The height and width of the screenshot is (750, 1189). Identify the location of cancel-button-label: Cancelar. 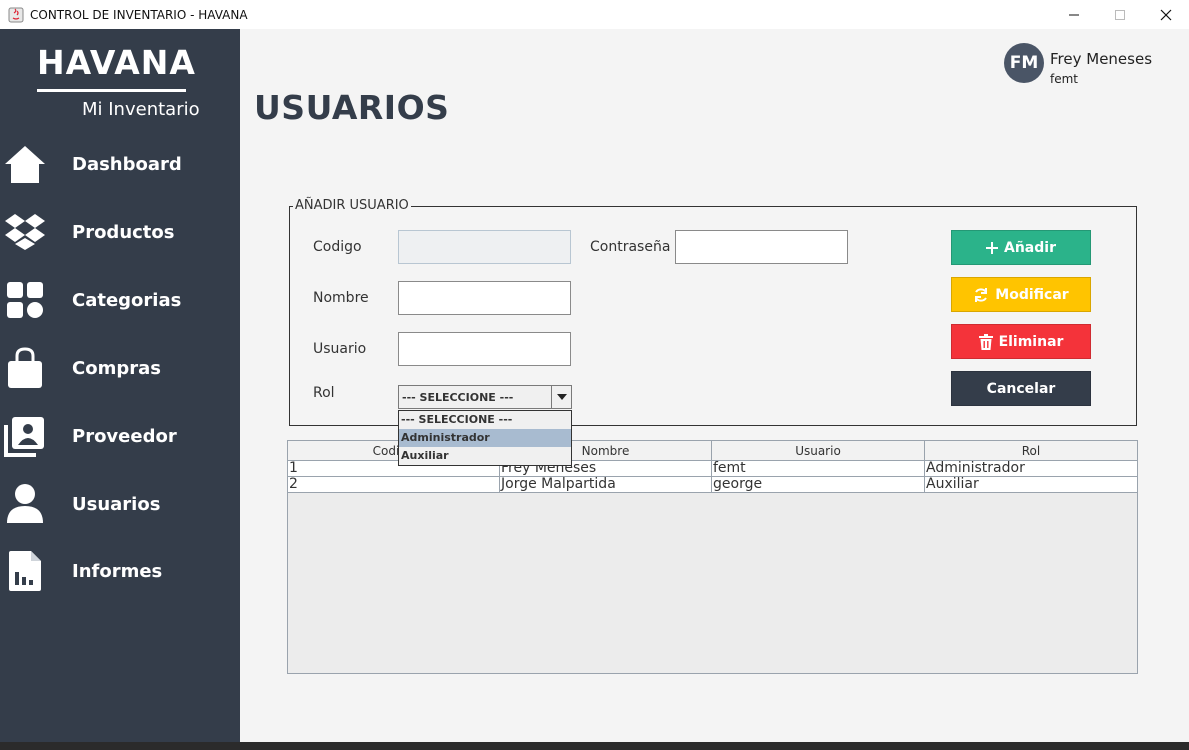
(1021, 388).